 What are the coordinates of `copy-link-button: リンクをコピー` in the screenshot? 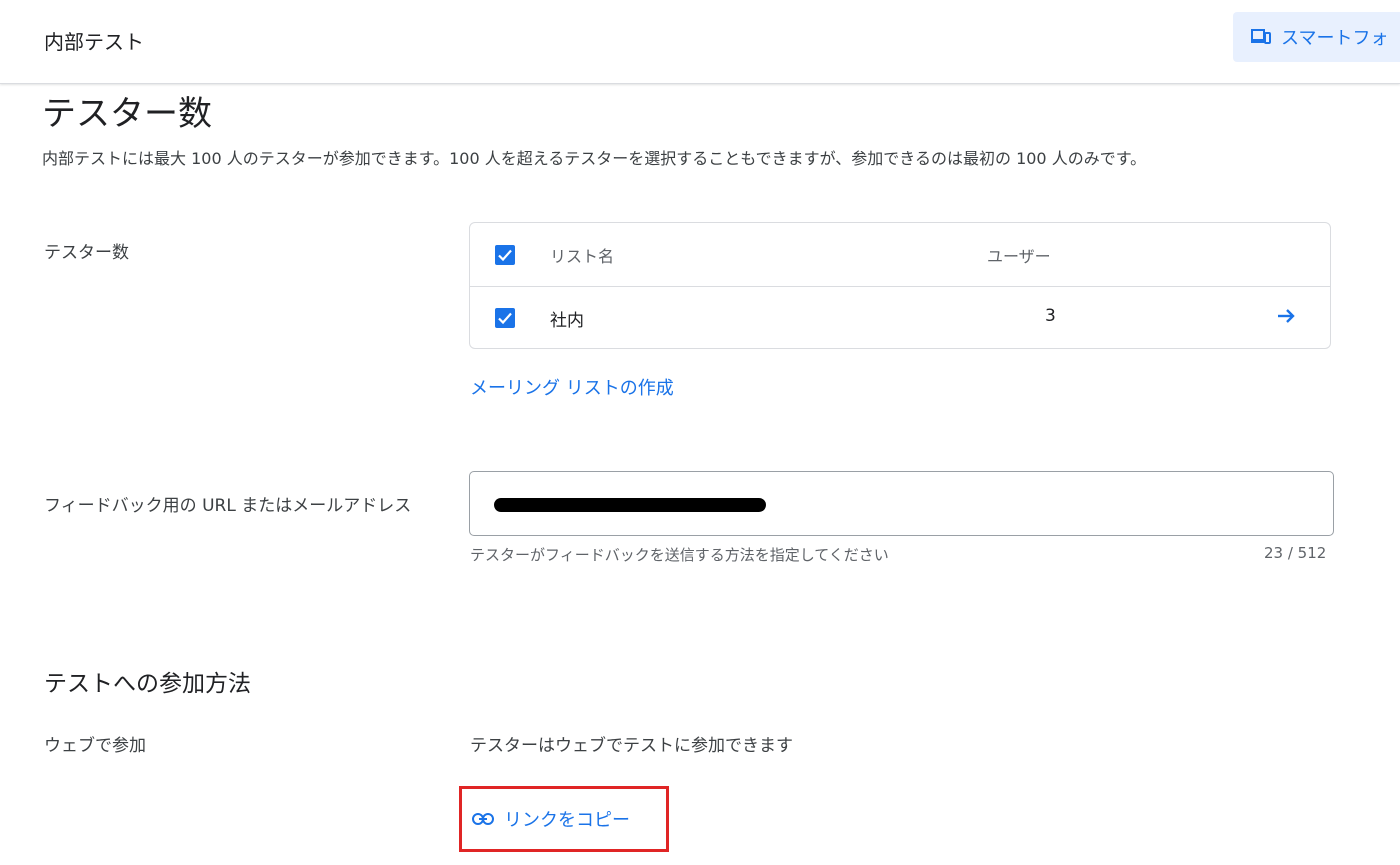 It's located at (551, 819).